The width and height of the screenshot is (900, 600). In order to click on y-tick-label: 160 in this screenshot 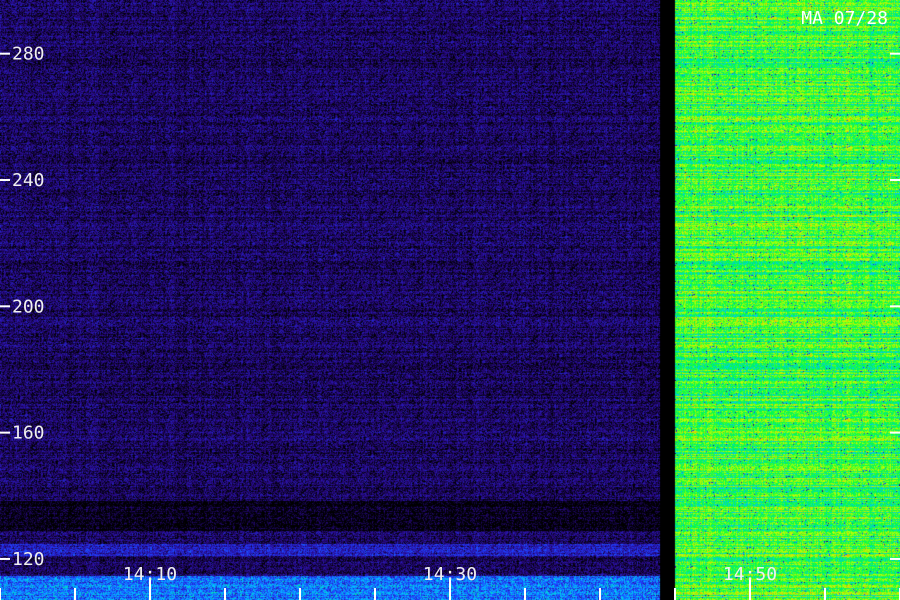, I will do `click(28, 433)`.